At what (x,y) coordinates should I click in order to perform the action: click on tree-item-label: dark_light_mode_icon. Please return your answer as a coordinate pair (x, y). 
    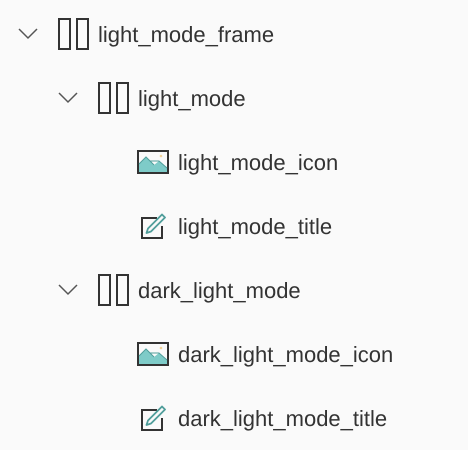
    Looking at the image, I should click on (286, 354).